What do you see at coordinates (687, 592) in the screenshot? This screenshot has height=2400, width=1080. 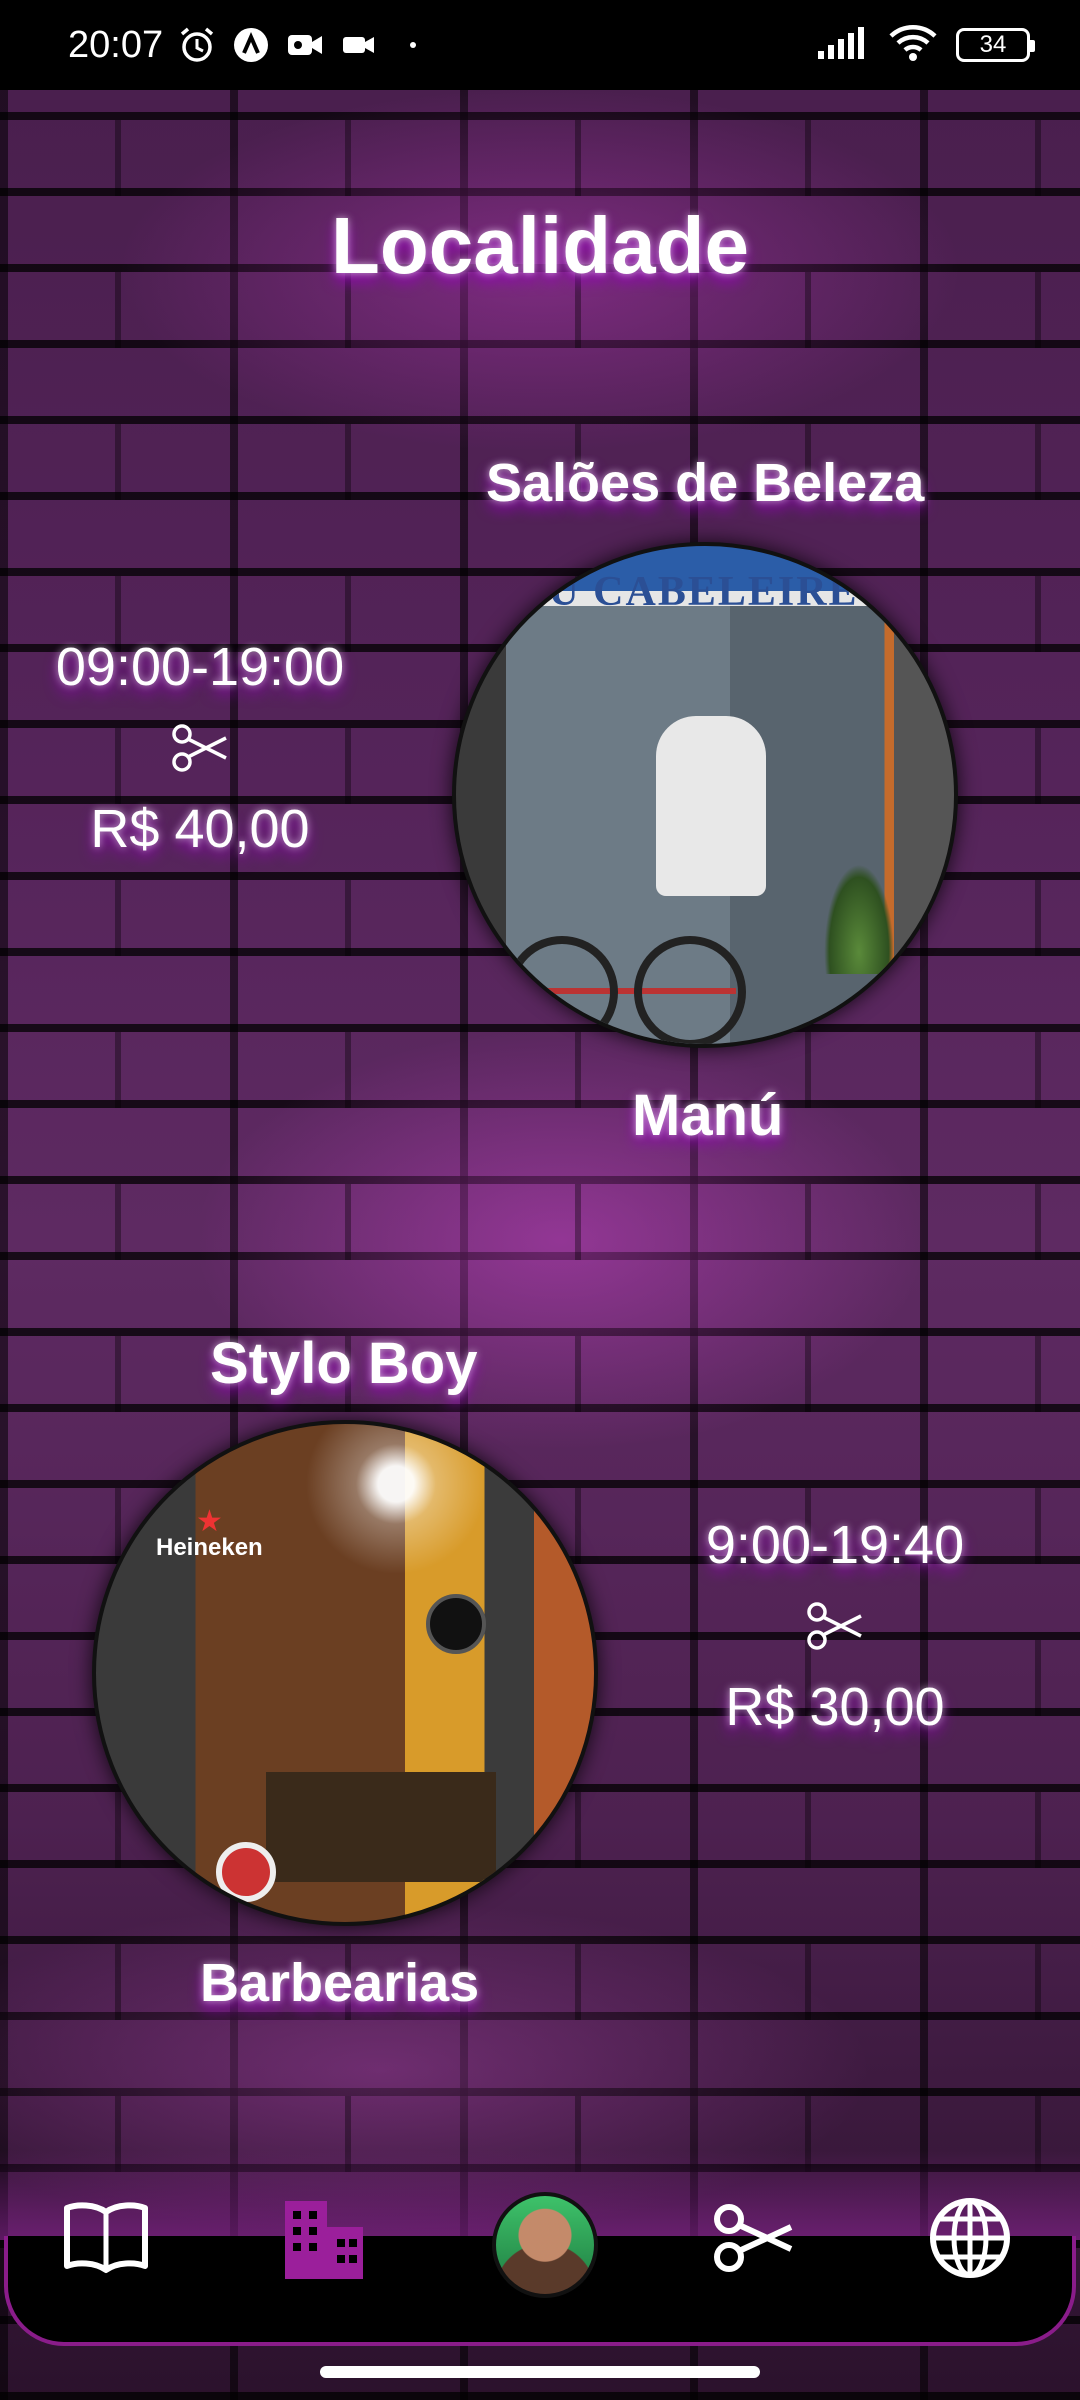 I see `photo-sign-text: NU CABELEIRE` at bounding box center [687, 592].